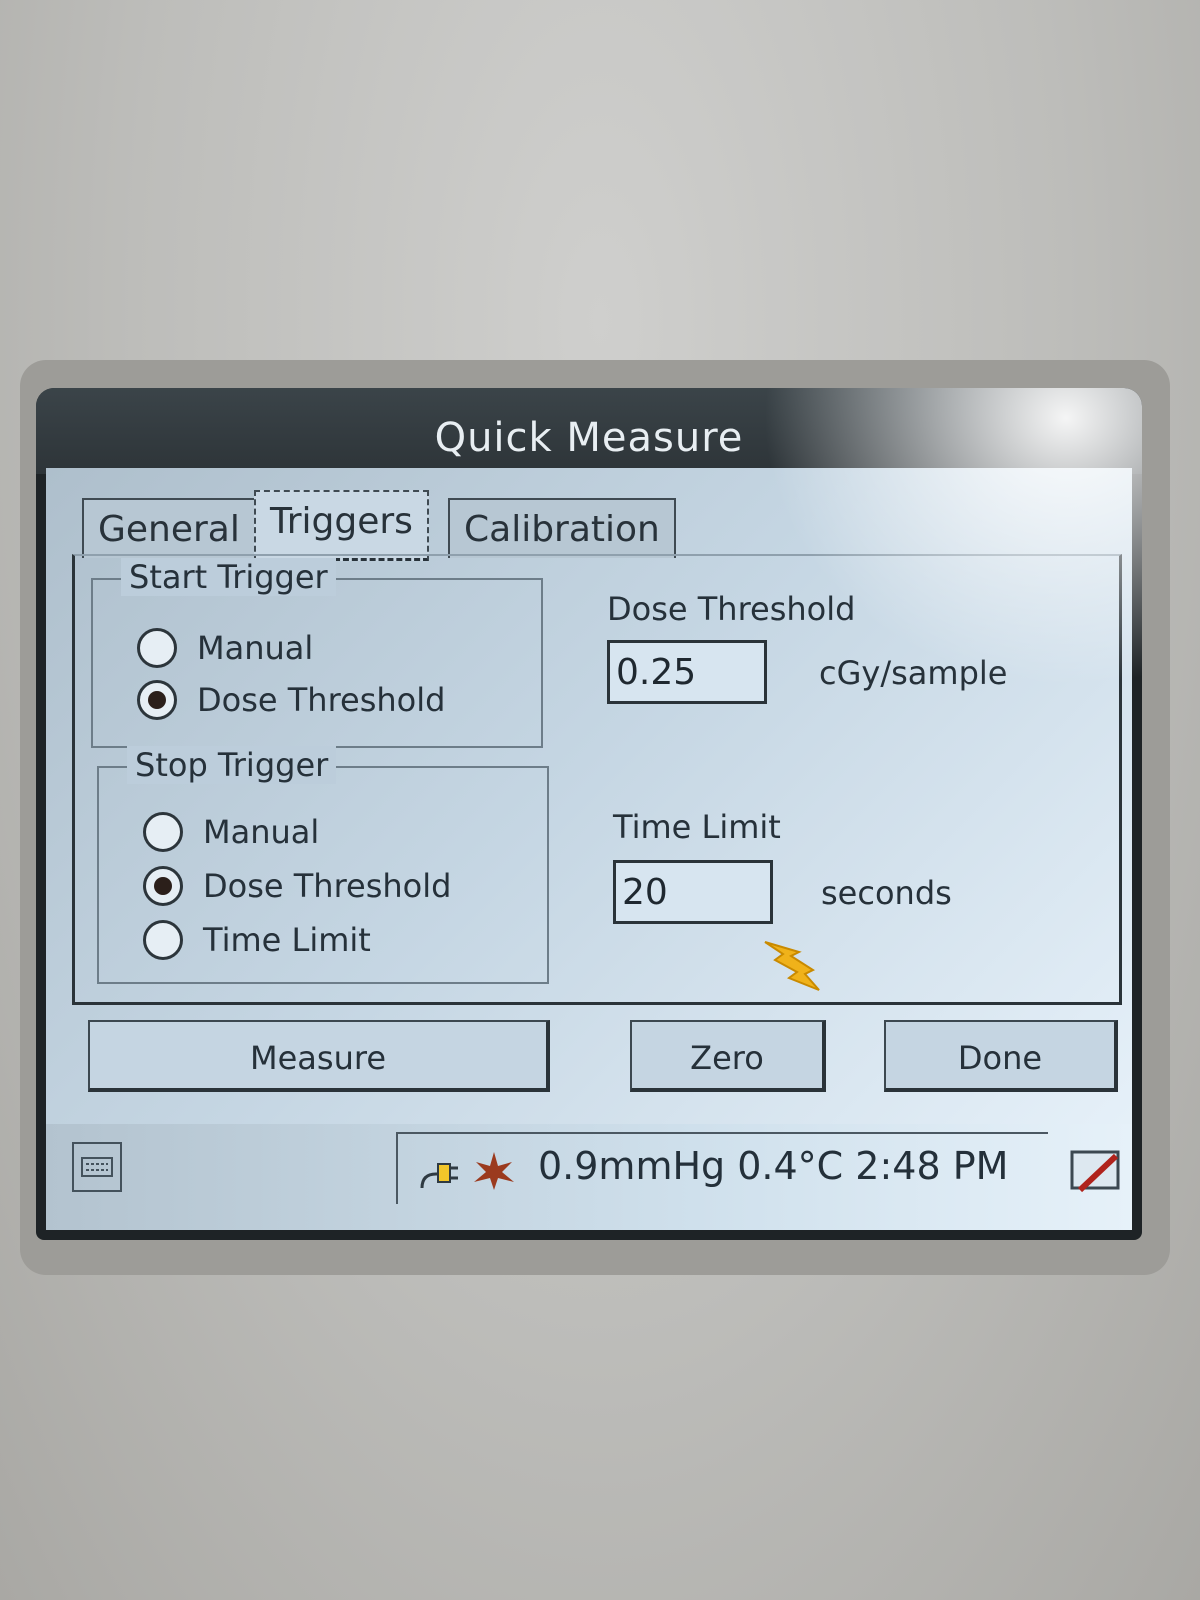 Image resolution: width=1200 pixels, height=1600 pixels. Describe the element at coordinates (327, 886) in the screenshot. I see `stop-dose-threshold-label: Dose Threshold` at that location.